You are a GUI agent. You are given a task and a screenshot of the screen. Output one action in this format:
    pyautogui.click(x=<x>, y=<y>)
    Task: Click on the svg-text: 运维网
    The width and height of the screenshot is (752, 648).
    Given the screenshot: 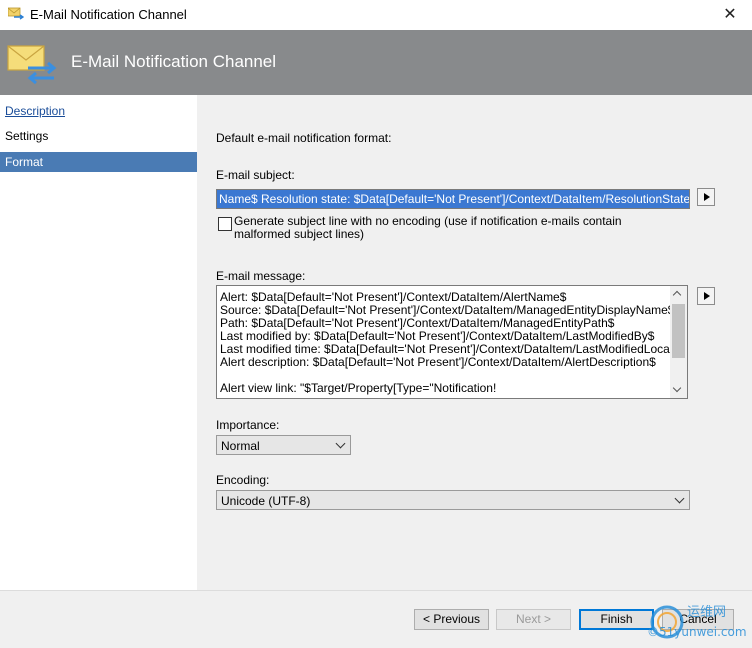 What is the action you would take?
    pyautogui.click(x=706, y=612)
    